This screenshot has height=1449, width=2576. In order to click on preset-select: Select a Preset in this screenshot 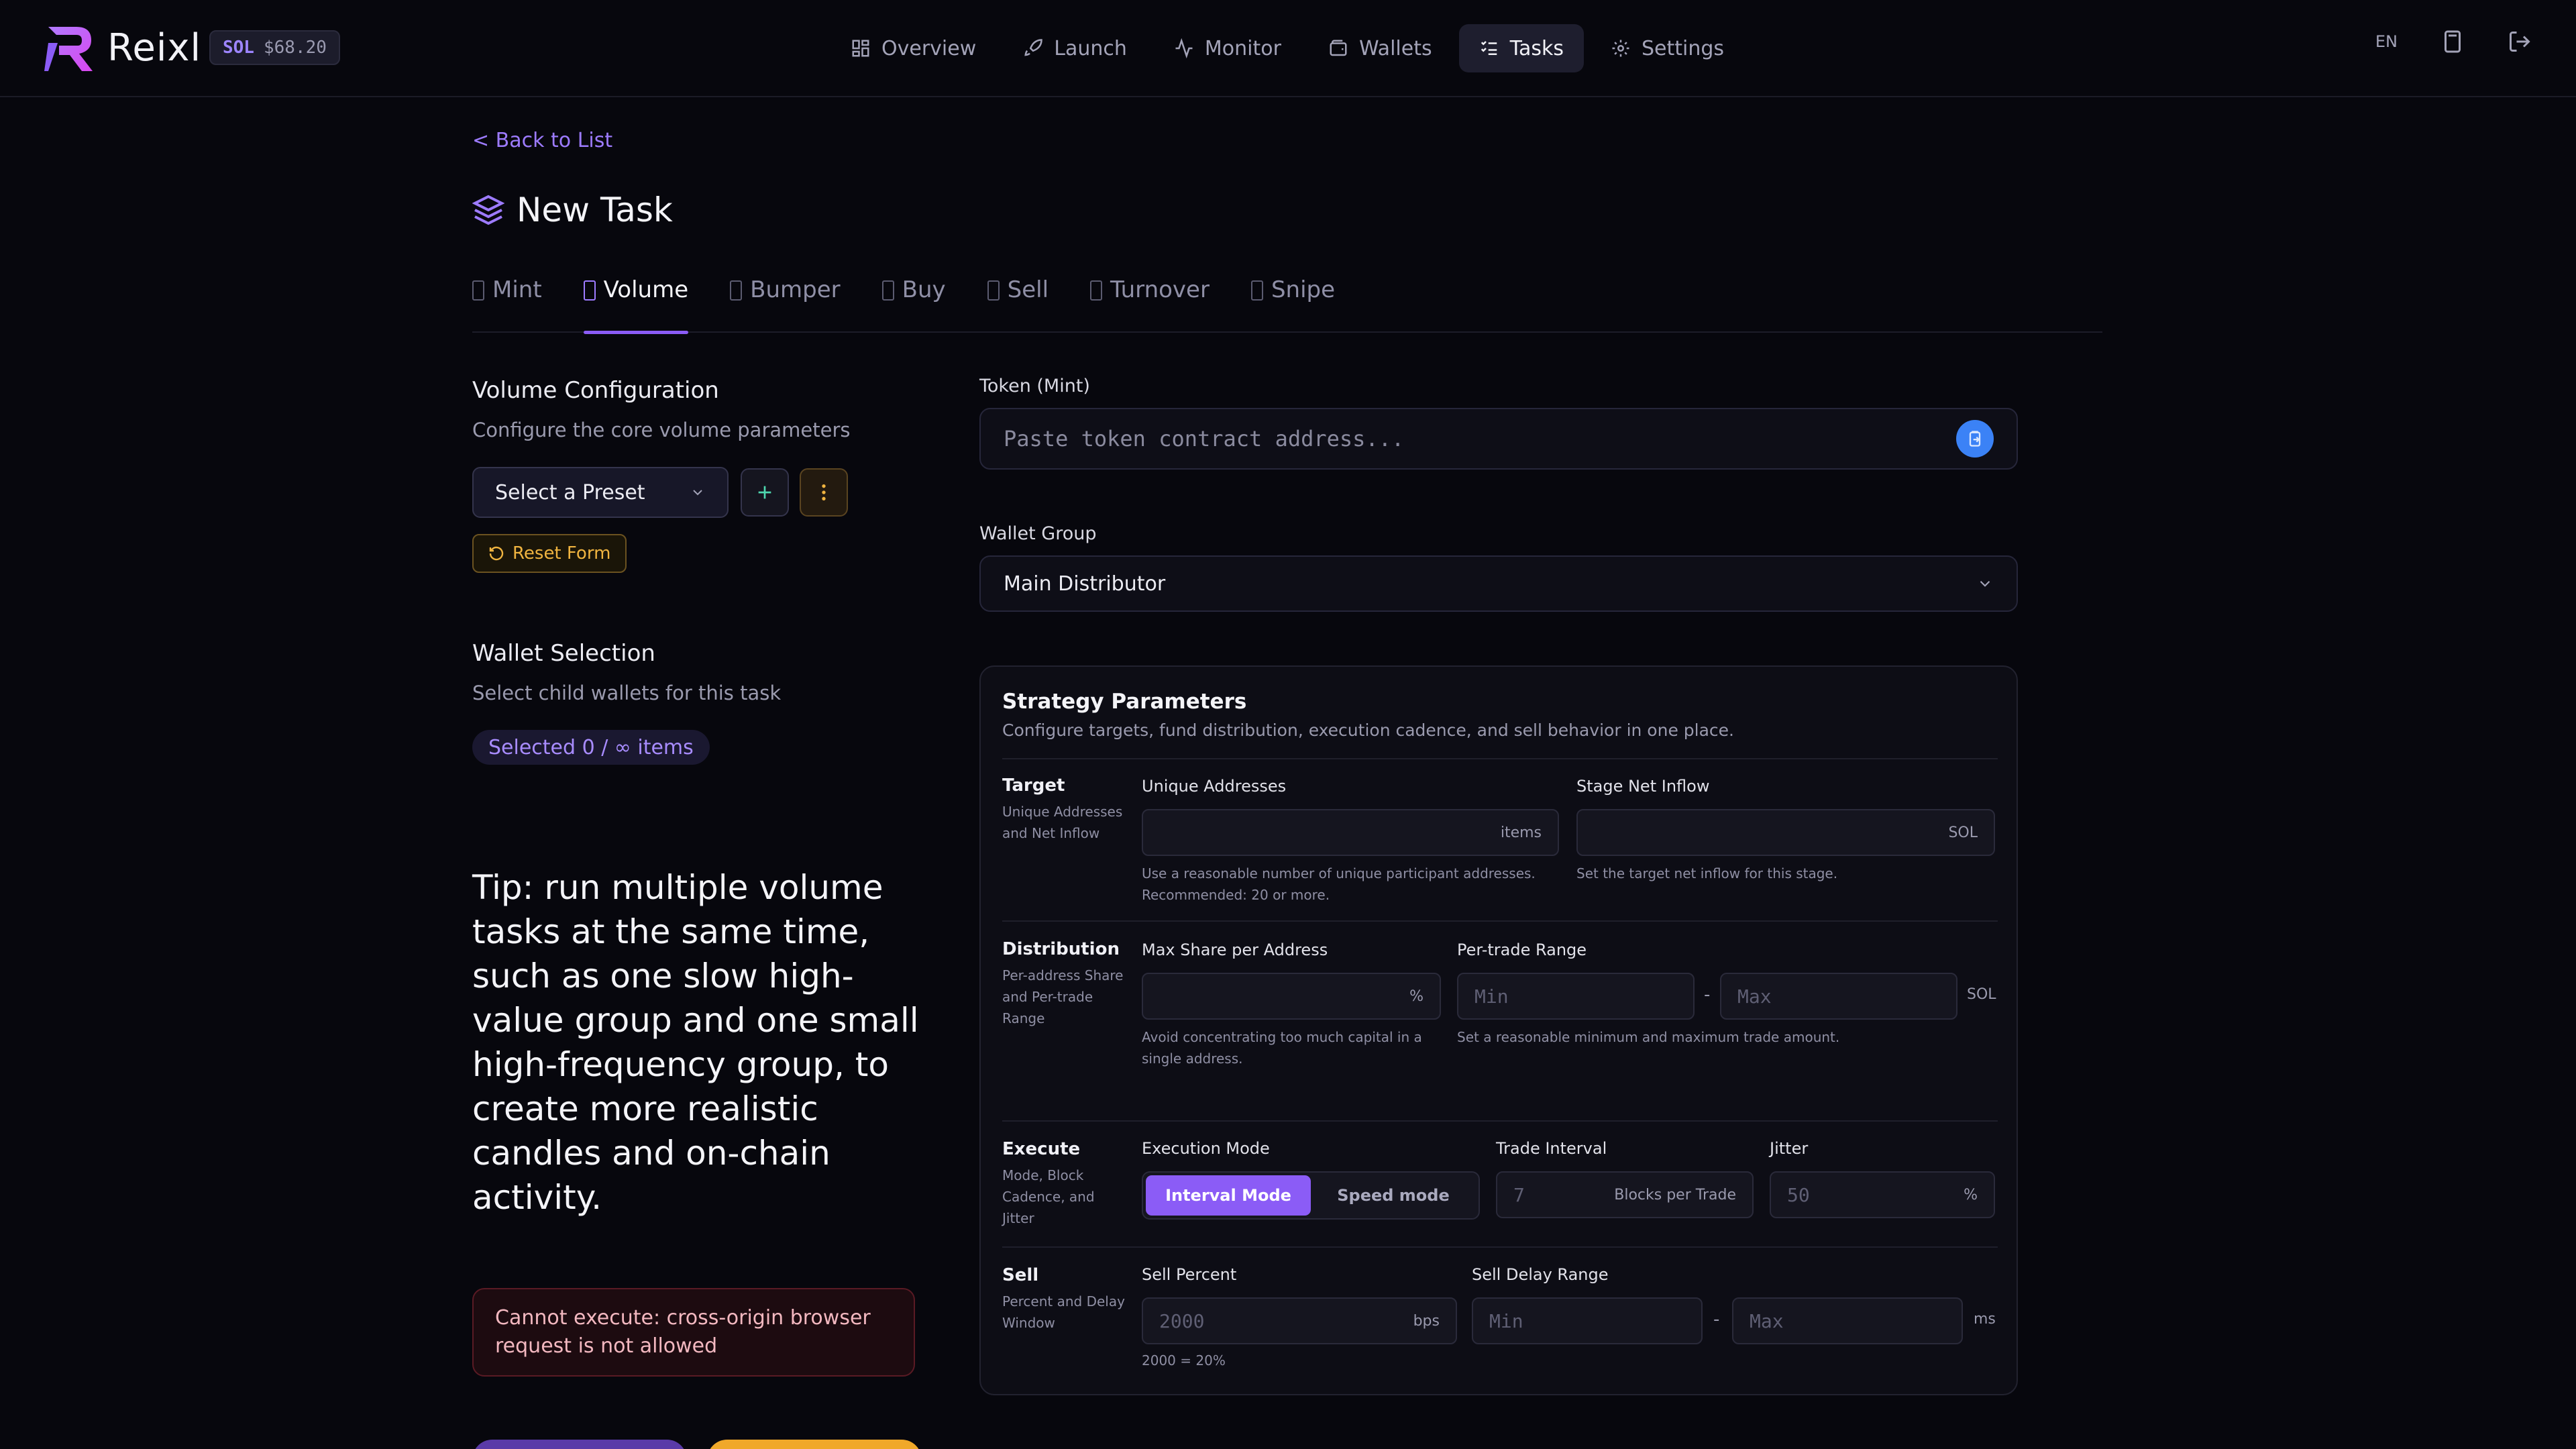, I will do `click(600, 492)`.